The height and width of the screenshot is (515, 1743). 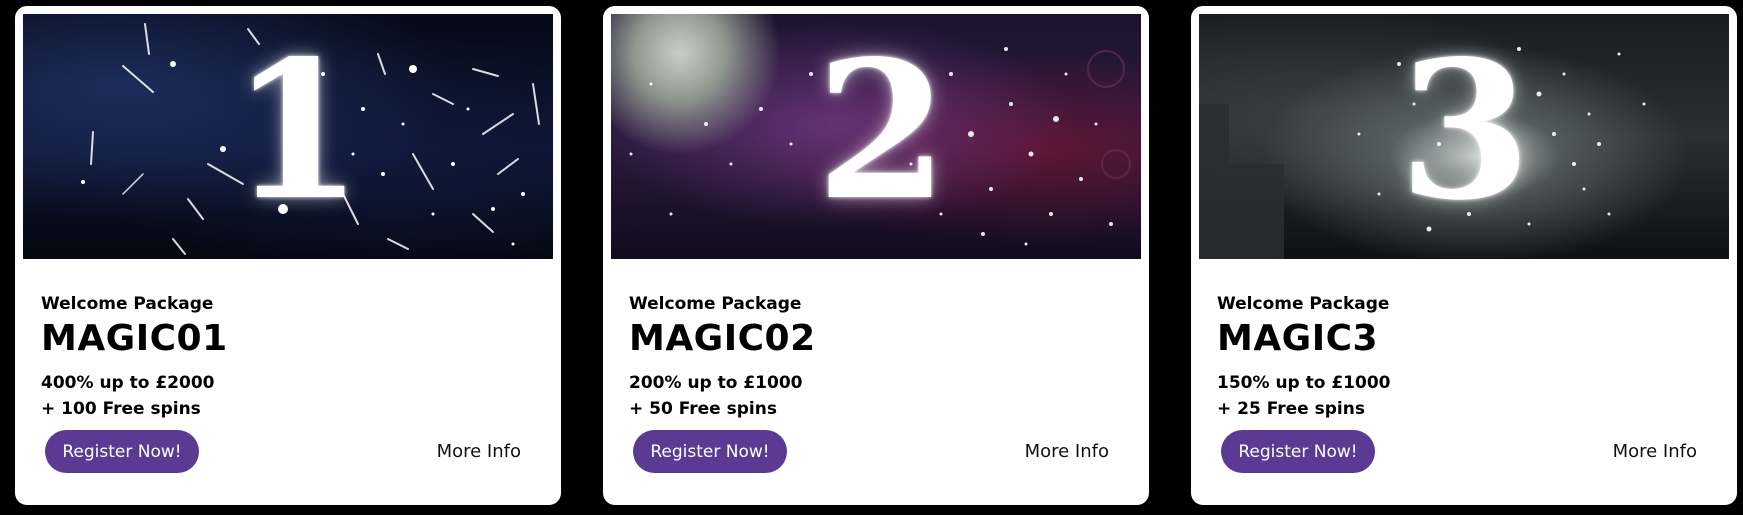 What do you see at coordinates (1465, 130) in the screenshot?
I see `banner-number-3: 3` at bounding box center [1465, 130].